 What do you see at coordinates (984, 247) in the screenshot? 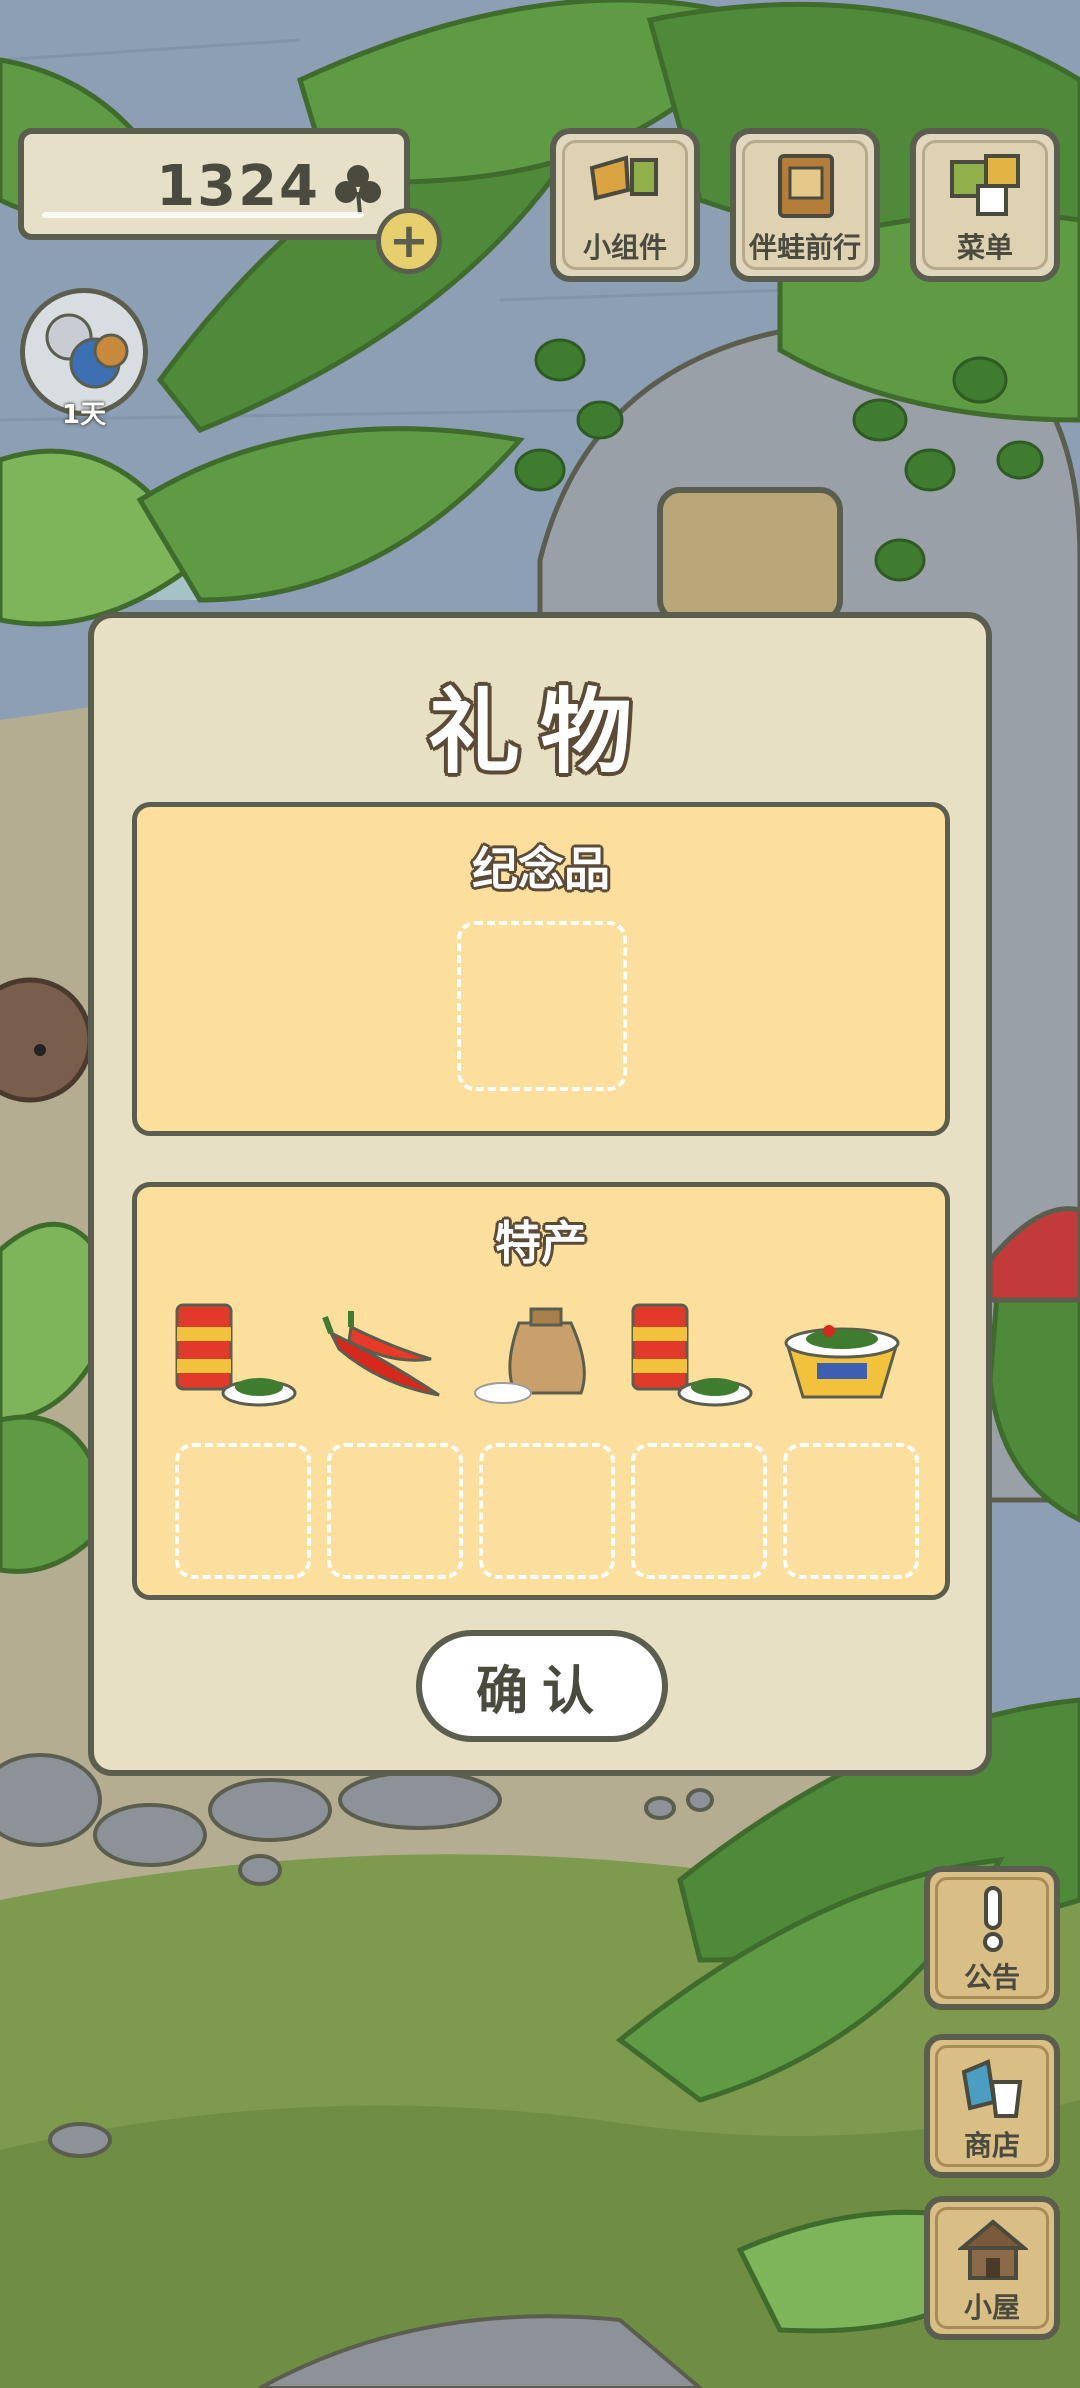
I see `menu-label: 菜单` at bounding box center [984, 247].